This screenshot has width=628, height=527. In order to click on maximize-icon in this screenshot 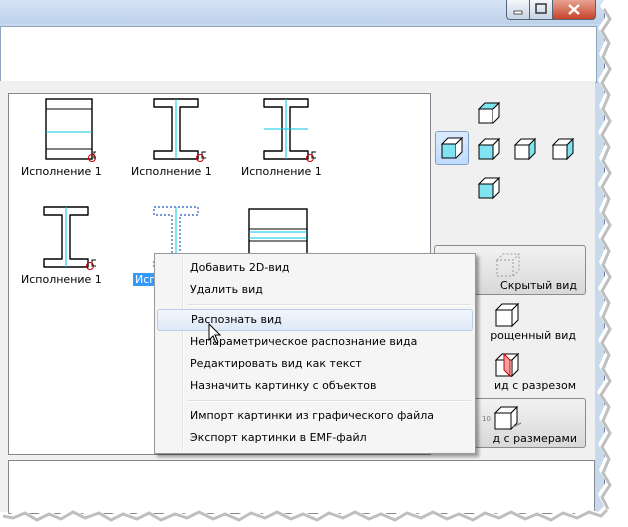, I will do `click(541, 8)`.